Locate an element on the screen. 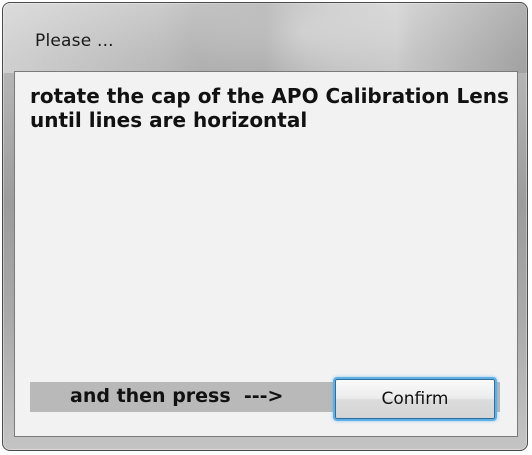 Image resolution: width=532 pixels, height=455 pixels. prompt-text: and then press ---> is located at coordinates (177, 396).